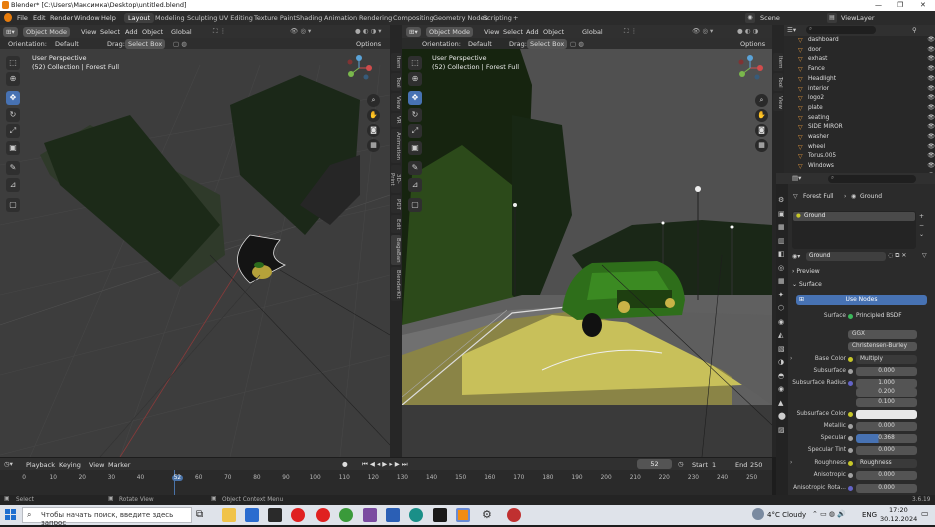 The image size is (935, 527). Describe the element at coordinates (203, 515) in the screenshot. I see `task-view-icon: ⧉` at that location.